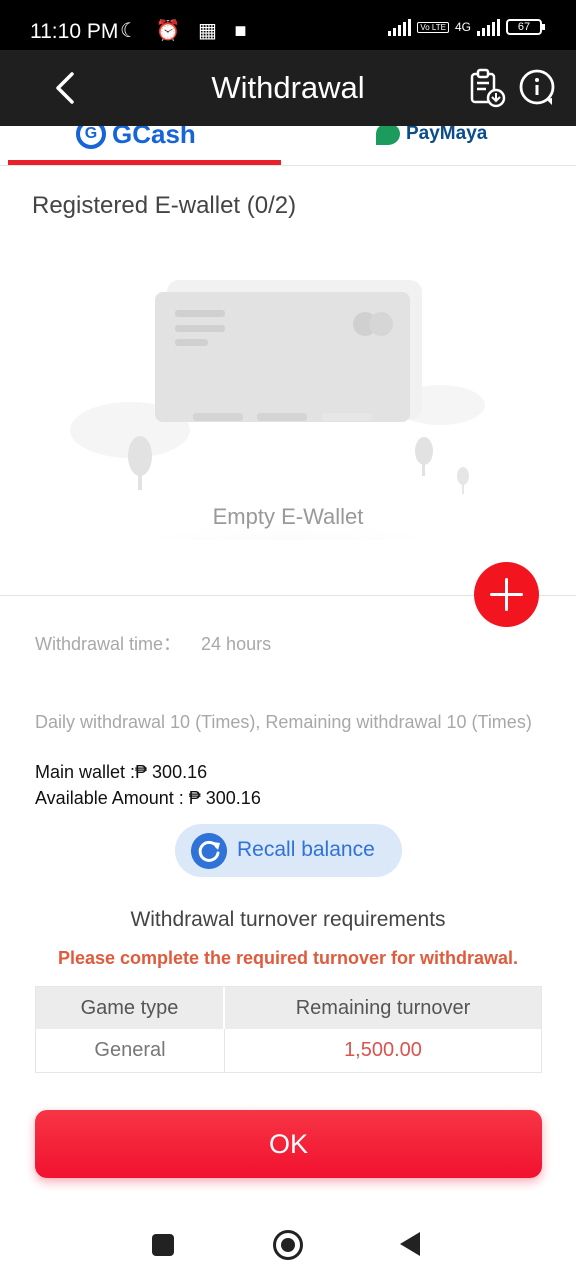  I want to click on recents-icon, so click(163, 1245).